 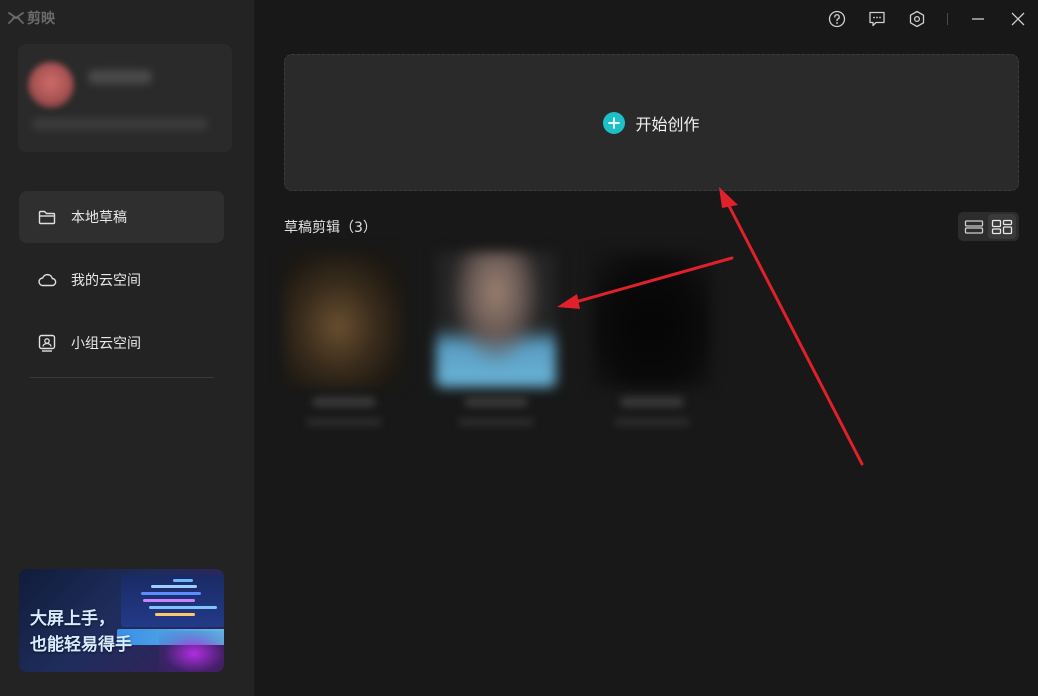 I want to click on app-logo: 剪映, so click(x=31, y=18).